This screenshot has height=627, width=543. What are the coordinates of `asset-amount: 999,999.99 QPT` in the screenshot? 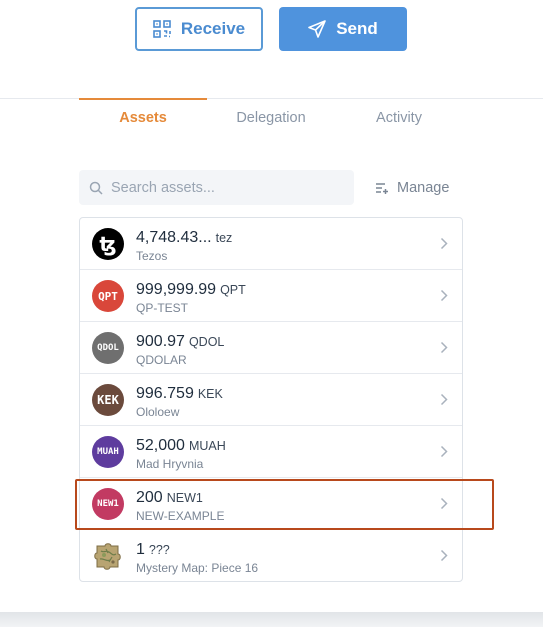 It's located at (191, 290).